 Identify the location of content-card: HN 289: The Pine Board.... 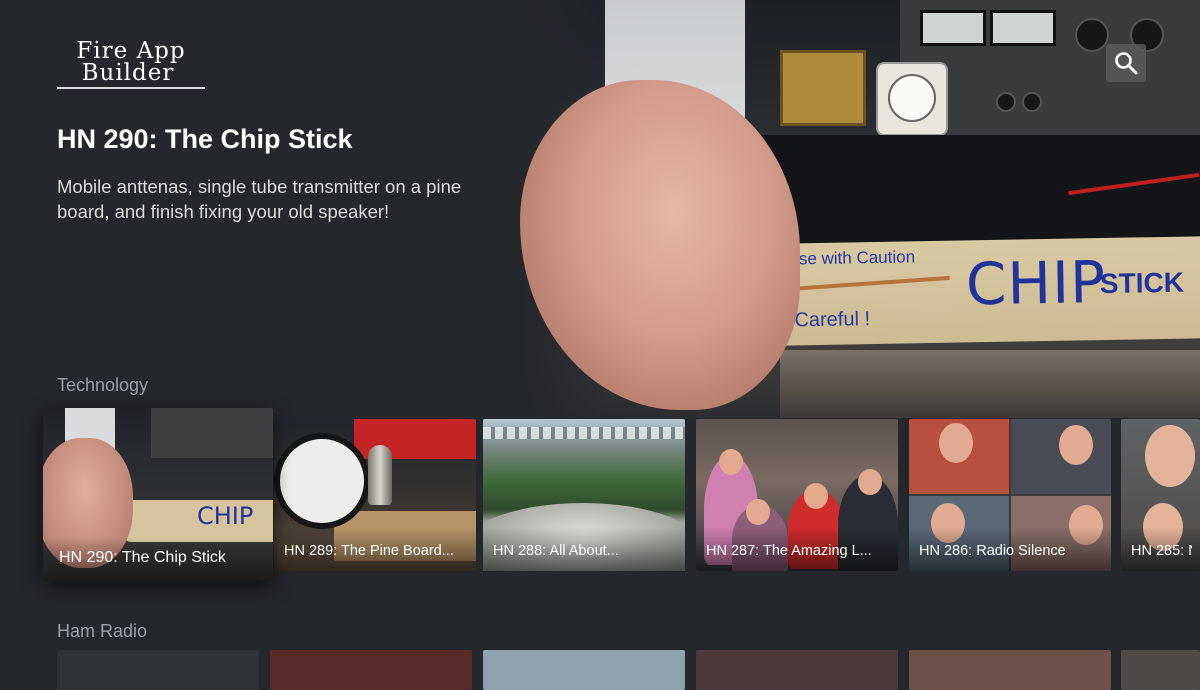
(375, 495).